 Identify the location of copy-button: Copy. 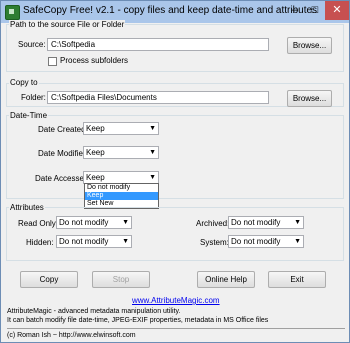
(49, 279).